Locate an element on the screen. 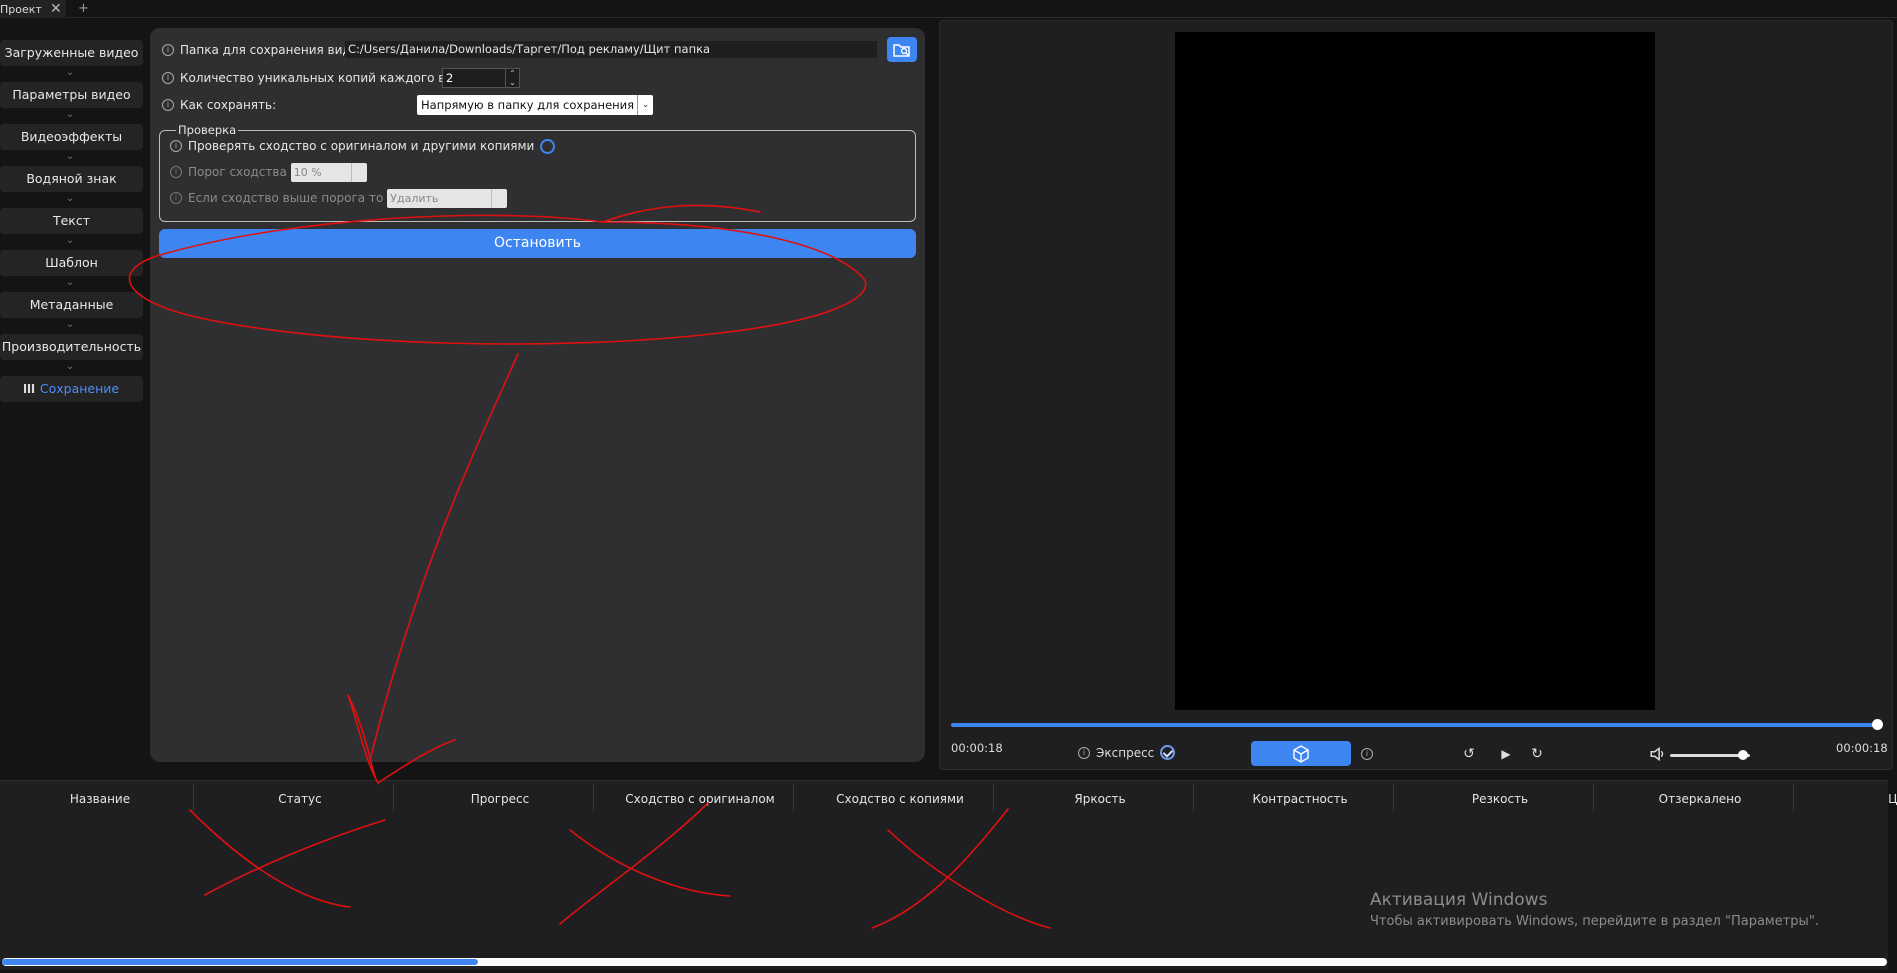 This screenshot has width=1897, height=973. express-label: Экспресс is located at coordinates (1125, 752).